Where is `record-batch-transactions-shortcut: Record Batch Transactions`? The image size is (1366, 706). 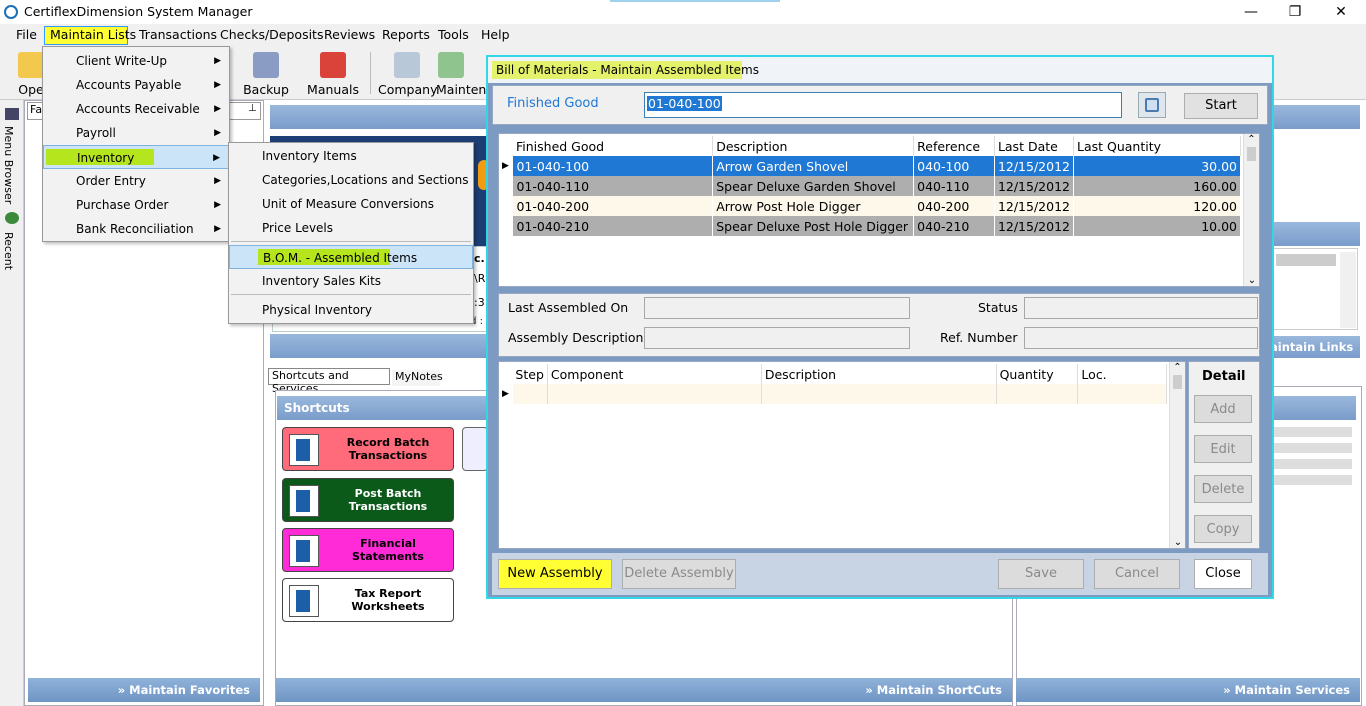
record-batch-transactions-shortcut: Record Batch Transactions is located at coordinates (368, 449).